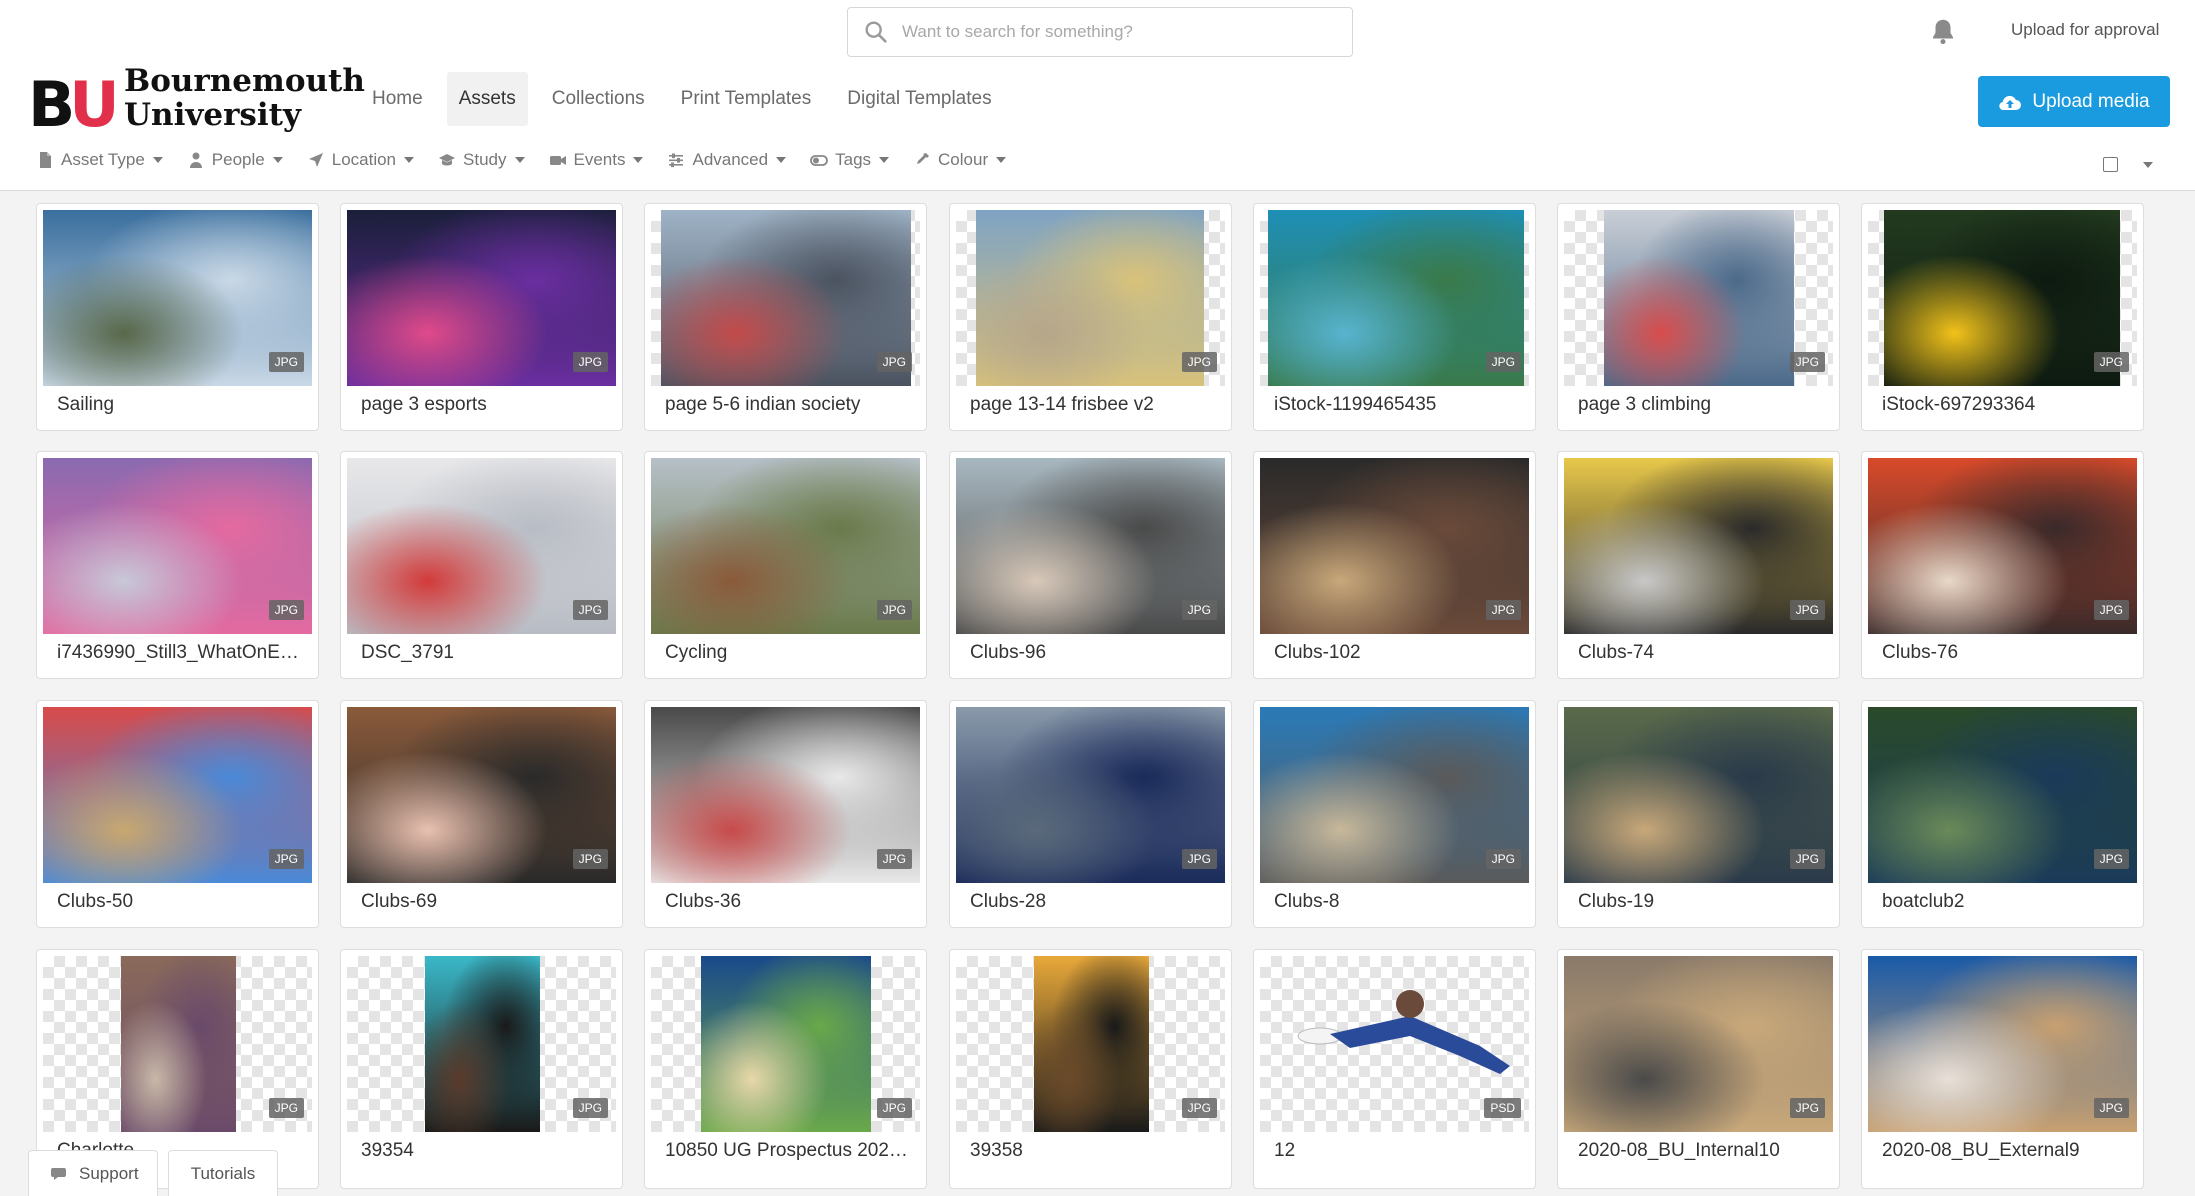 This screenshot has width=2195, height=1196. I want to click on asset-name: boatclub2, so click(1923, 901).